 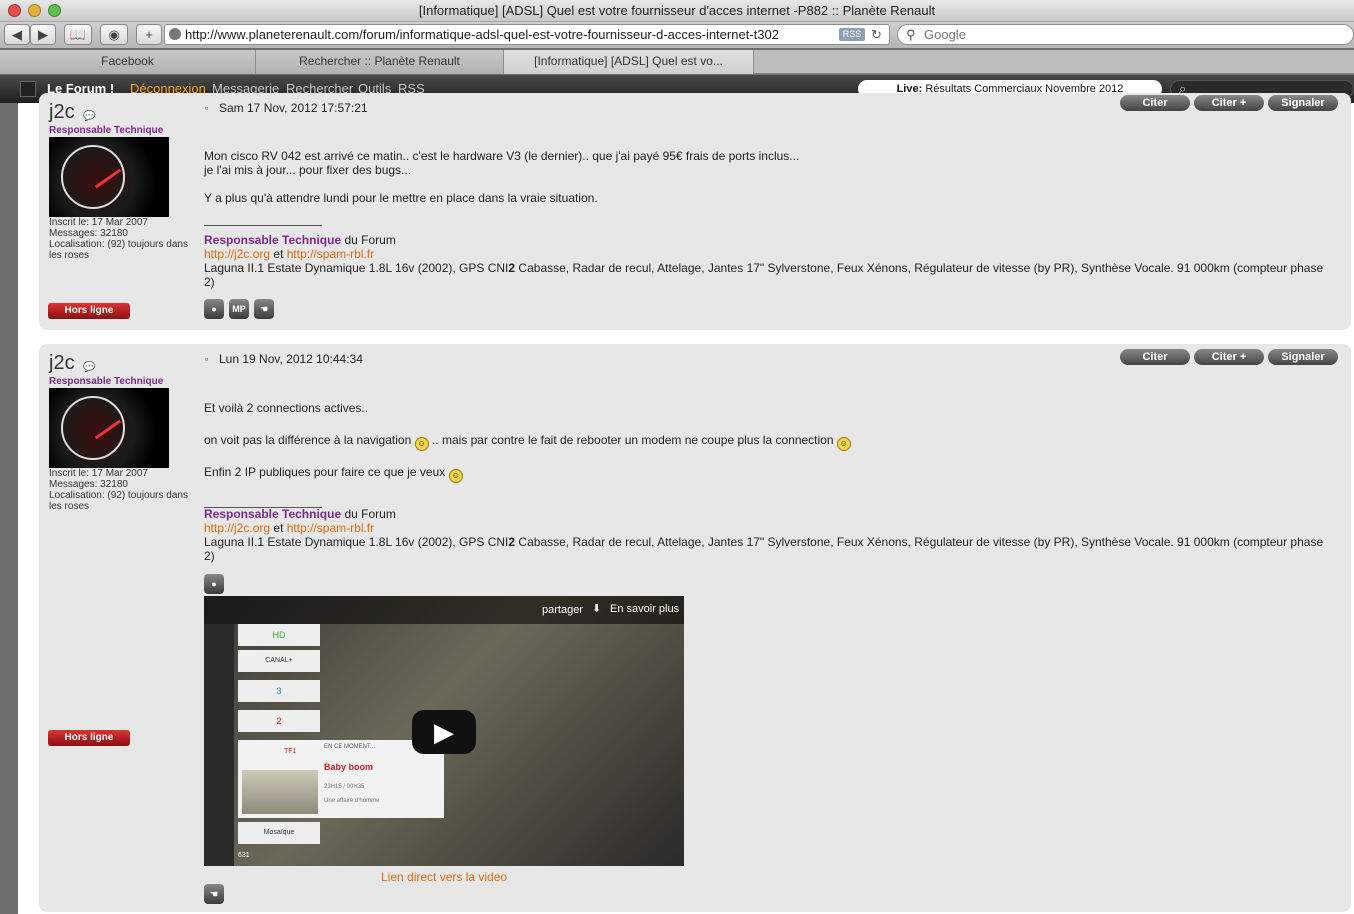 What do you see at coordinates (380, 62) in the screenshot?
I see `tab-rechercher: Rechercher :: Planète Renault` at bounding box center [380, 62].